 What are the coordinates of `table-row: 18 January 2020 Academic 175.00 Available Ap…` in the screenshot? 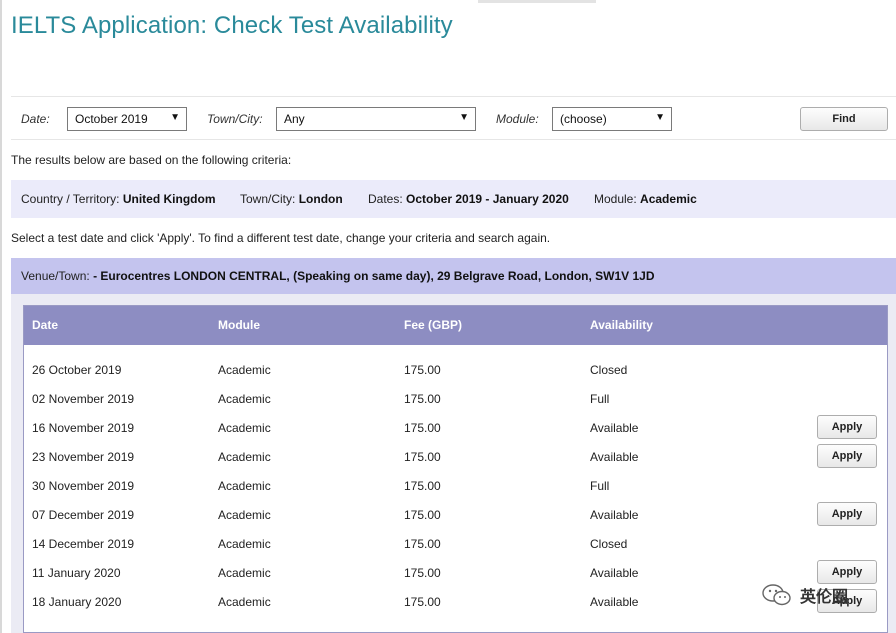 It's located at (455, 602).